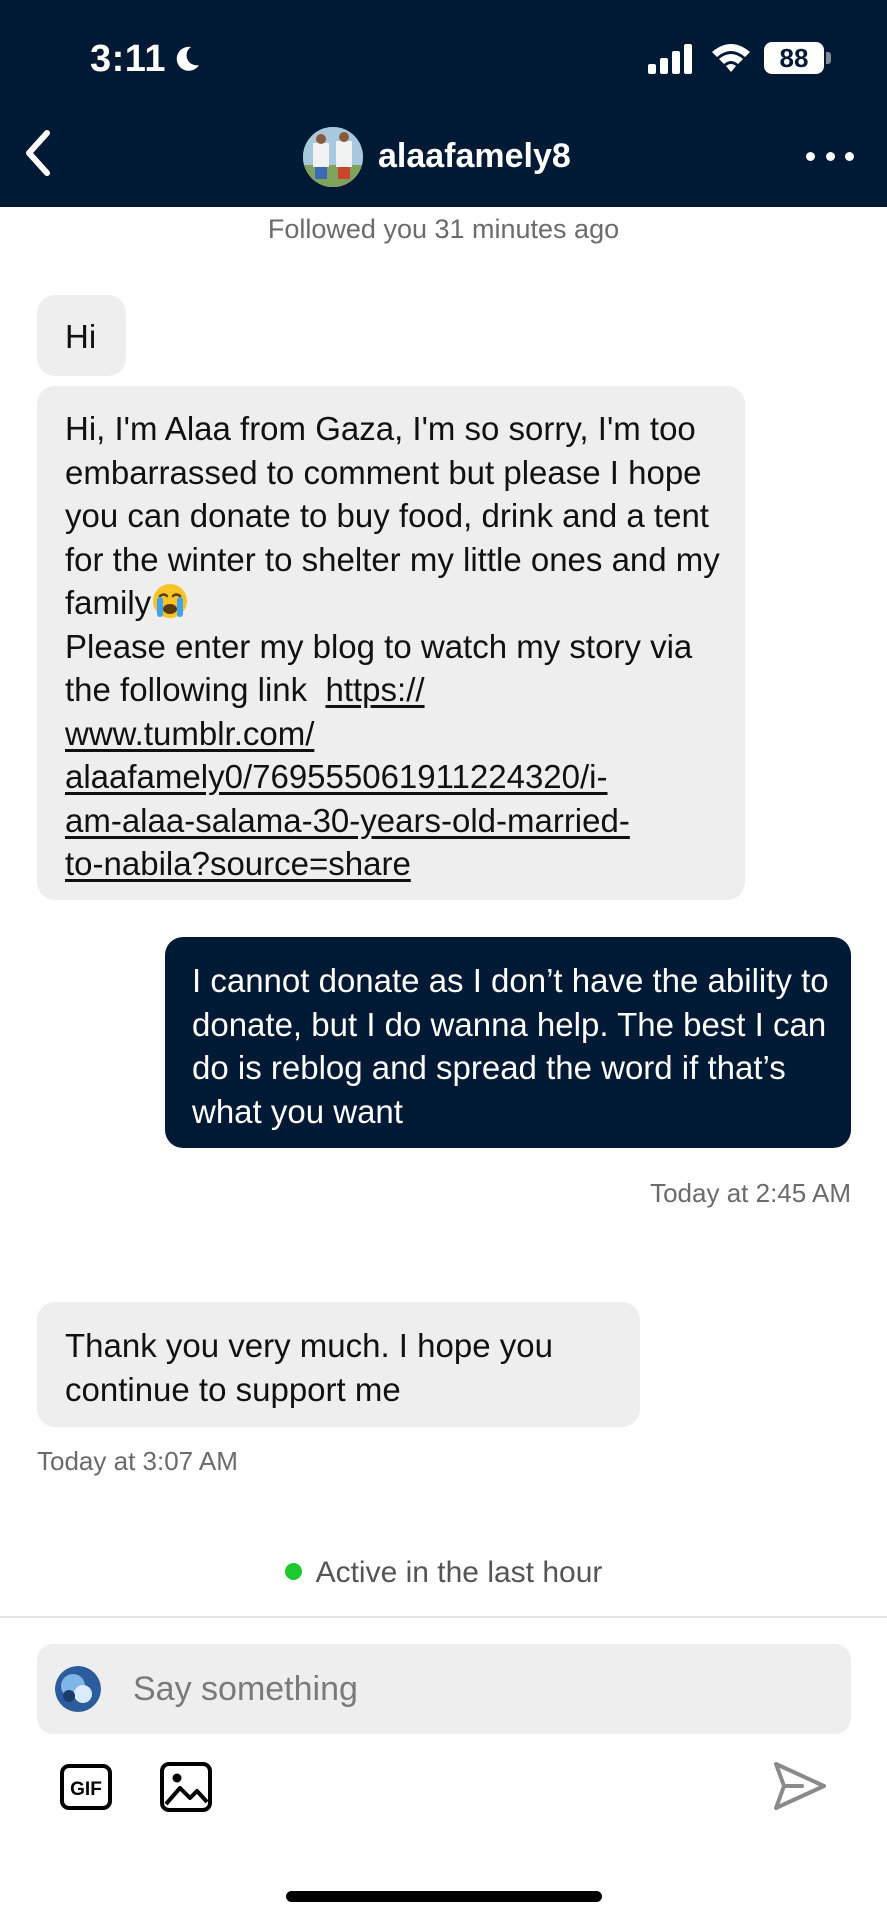 The height and width of the screenshot is (1920, 887). I want to click on message-bubble-incoming: Hi, so click(81, 335).